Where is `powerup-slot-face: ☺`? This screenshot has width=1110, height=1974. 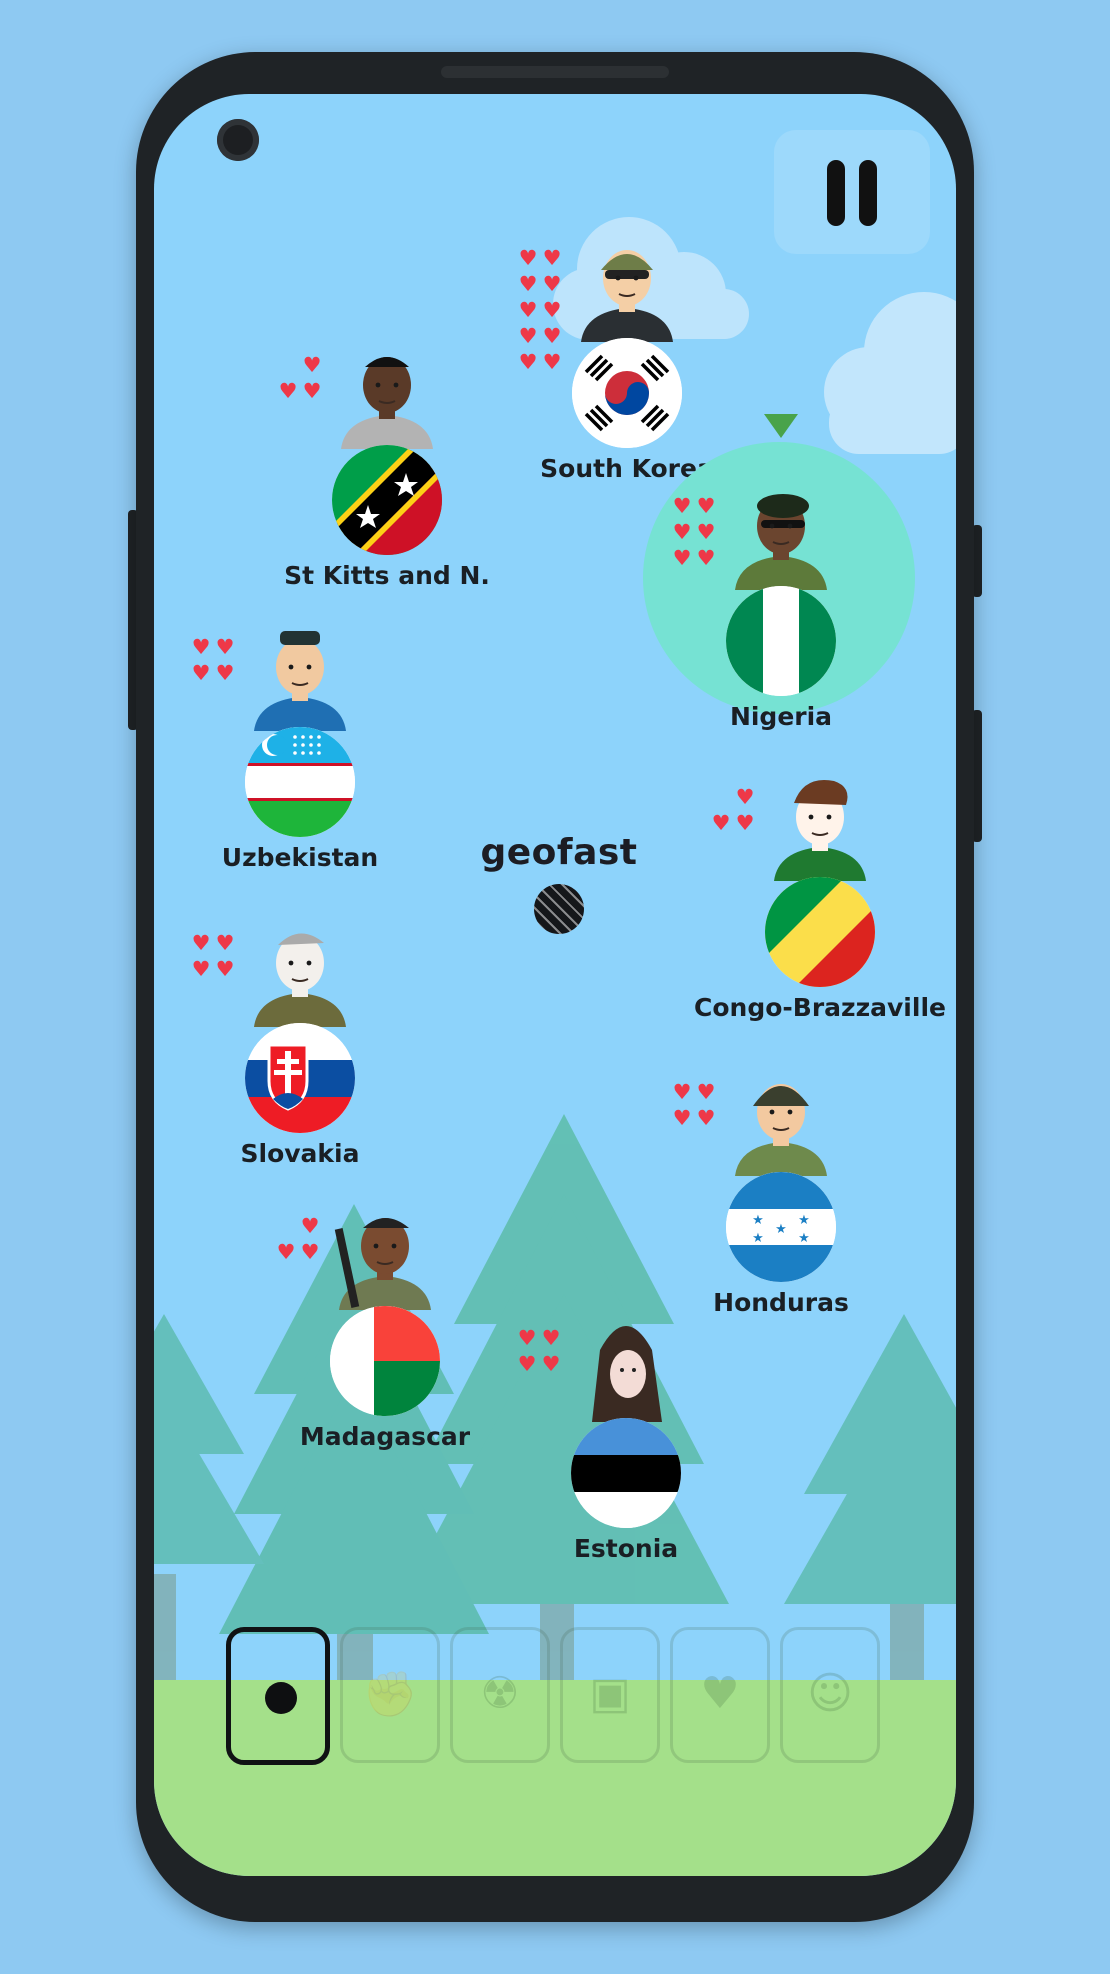 powerup-slot-face: ☺ is located at coordinates (830, 1695).